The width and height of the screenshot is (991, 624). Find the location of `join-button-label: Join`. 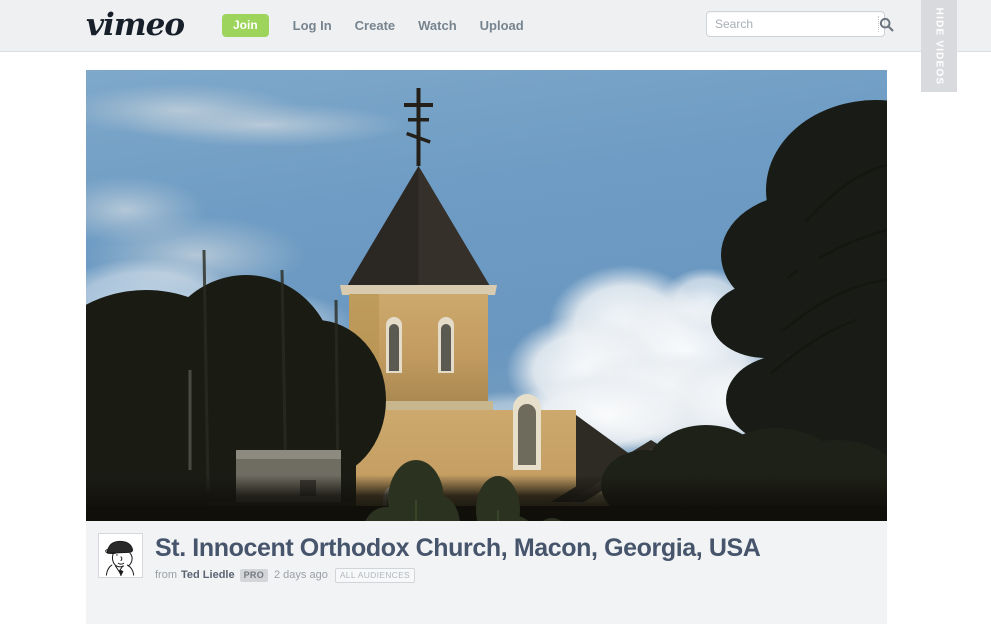

join-button-label: Join is located at coordinates (245, 25).